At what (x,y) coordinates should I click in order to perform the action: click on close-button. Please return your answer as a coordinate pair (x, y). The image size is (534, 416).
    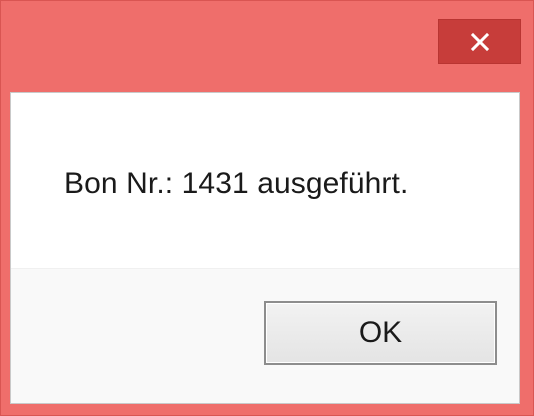
    Looking at the image, I should click on (479, 41).